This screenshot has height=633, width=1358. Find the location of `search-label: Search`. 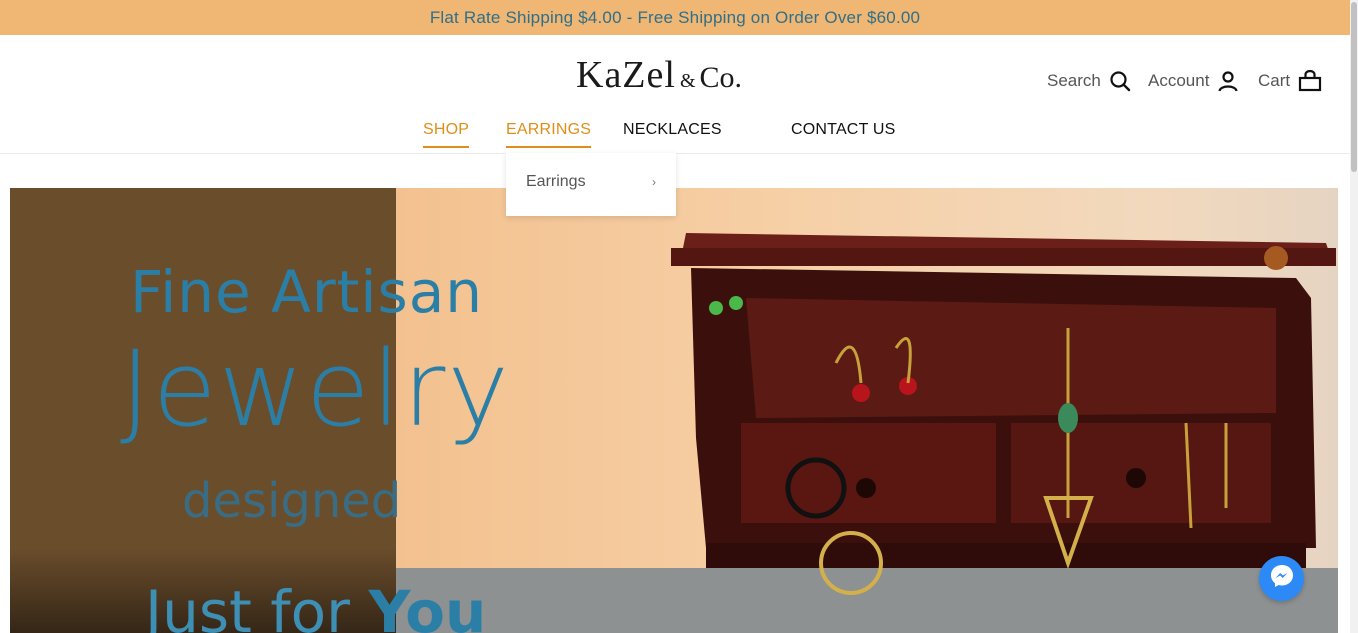

search-label: Search is located at coordinates (1074, 80).